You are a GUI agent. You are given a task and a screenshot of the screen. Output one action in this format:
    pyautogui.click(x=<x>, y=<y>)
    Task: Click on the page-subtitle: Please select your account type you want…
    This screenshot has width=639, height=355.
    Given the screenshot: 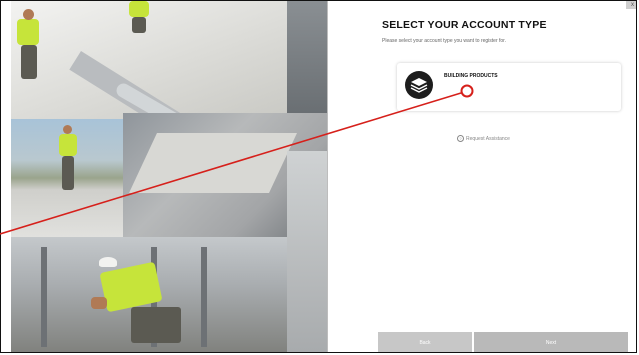 What is the action you would take?
    pyautogui.click(x=444, y=41)
    